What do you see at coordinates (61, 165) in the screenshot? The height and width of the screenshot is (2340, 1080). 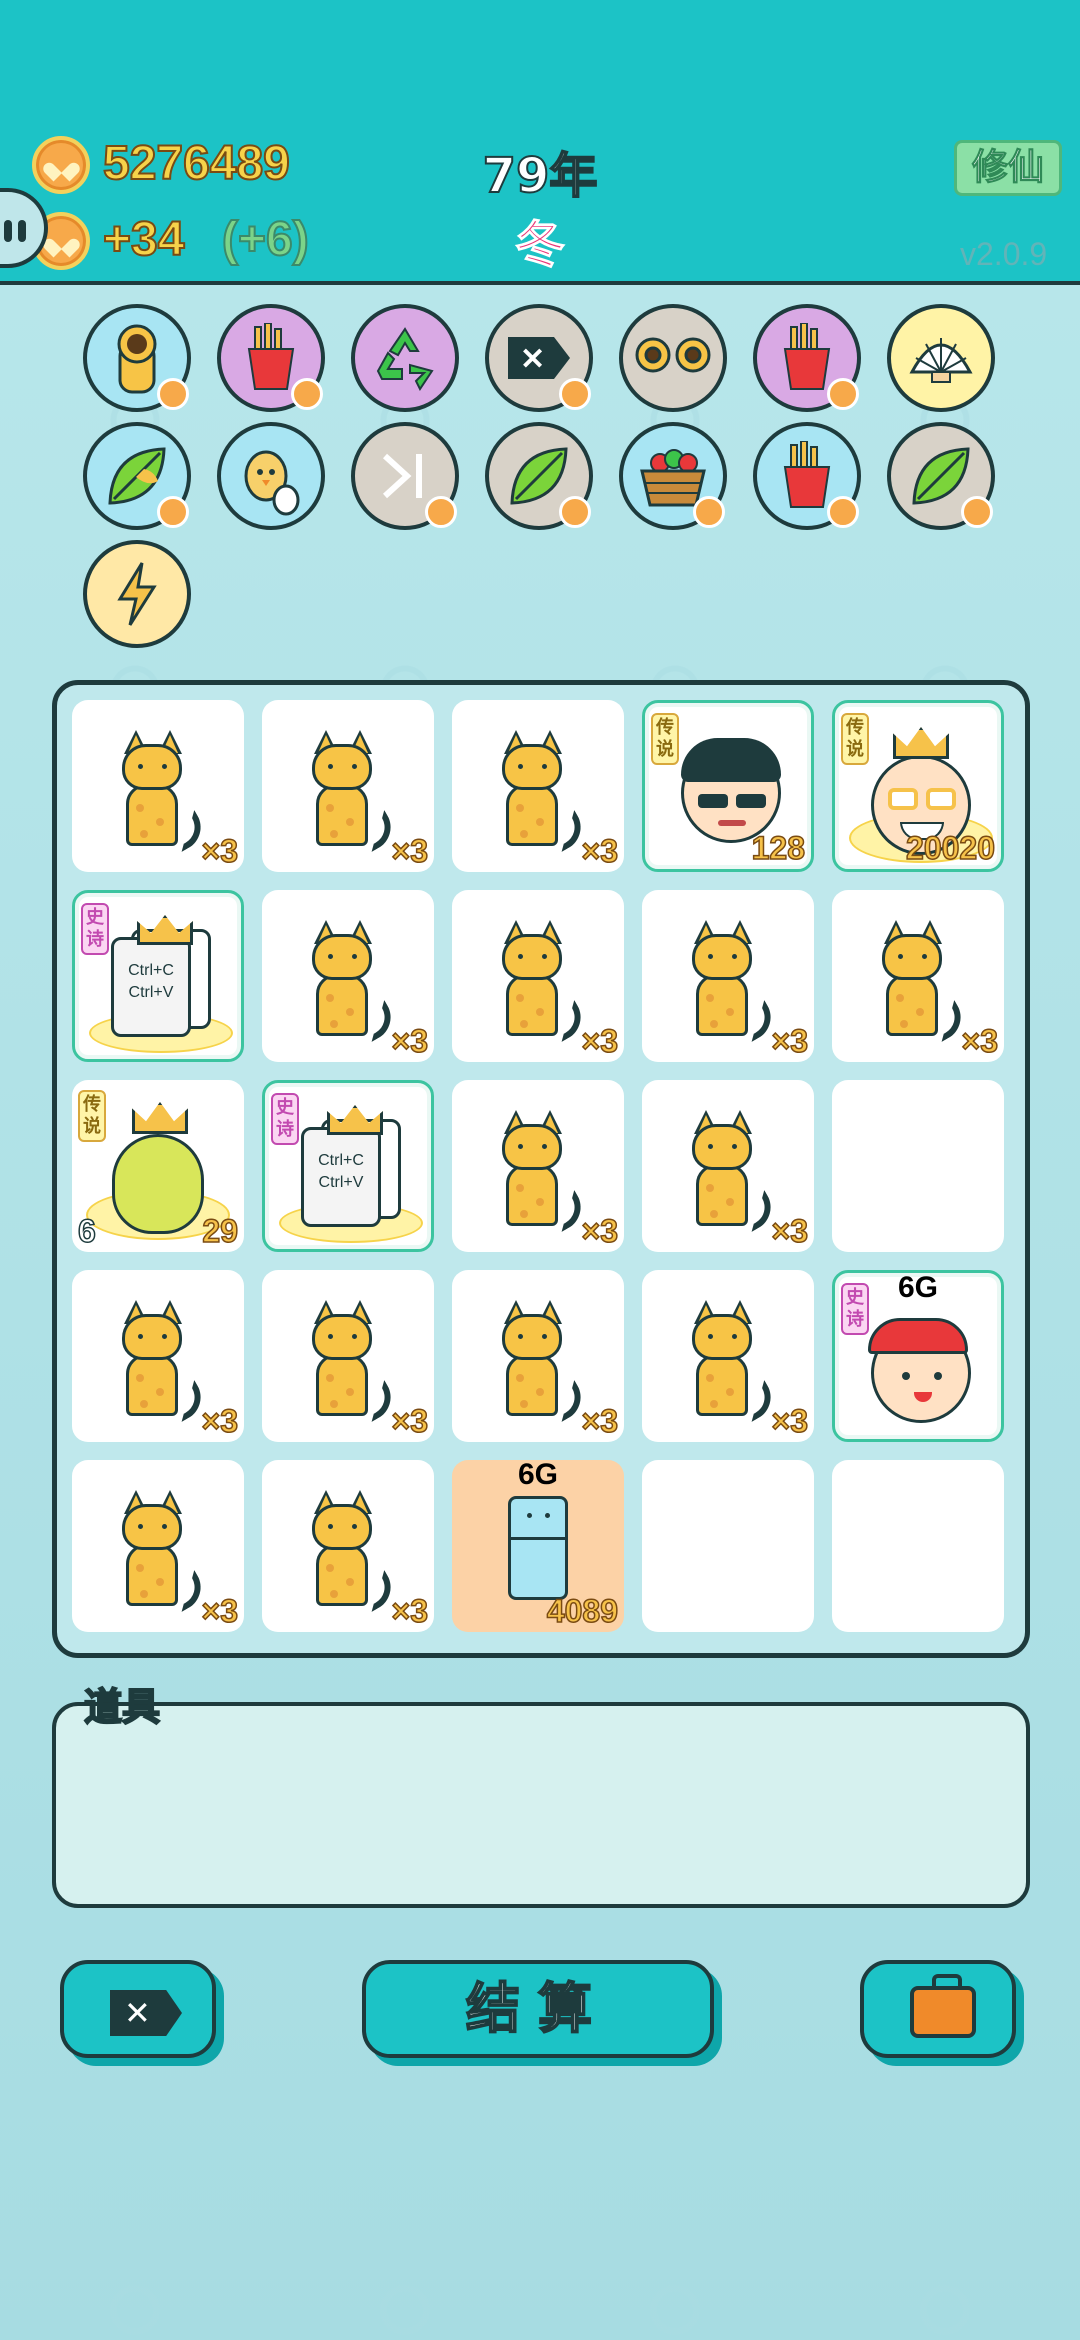 I see `coin-icon` at bounding box center [61, 165].